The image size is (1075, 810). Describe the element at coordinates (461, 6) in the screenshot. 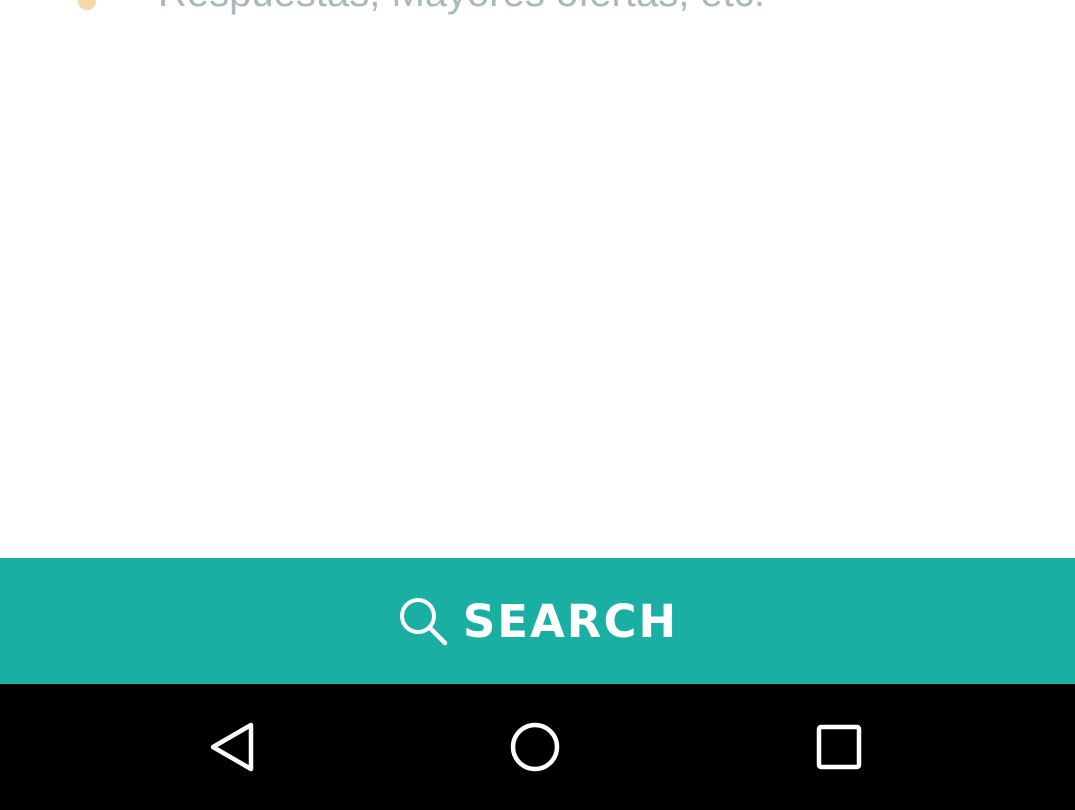

I see `list-item-text: Respuestas, Mayores ofertas, etc.` at that location.